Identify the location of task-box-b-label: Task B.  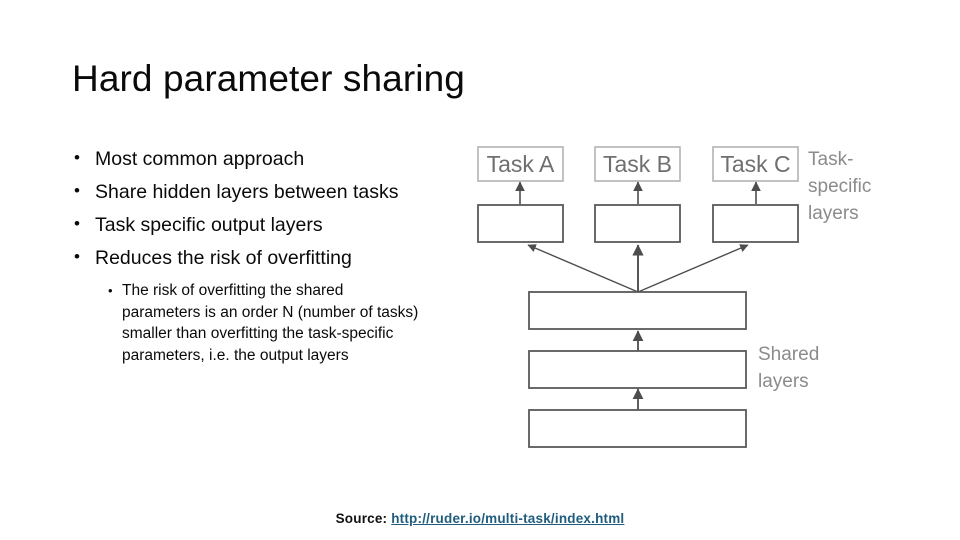
(637, 164).